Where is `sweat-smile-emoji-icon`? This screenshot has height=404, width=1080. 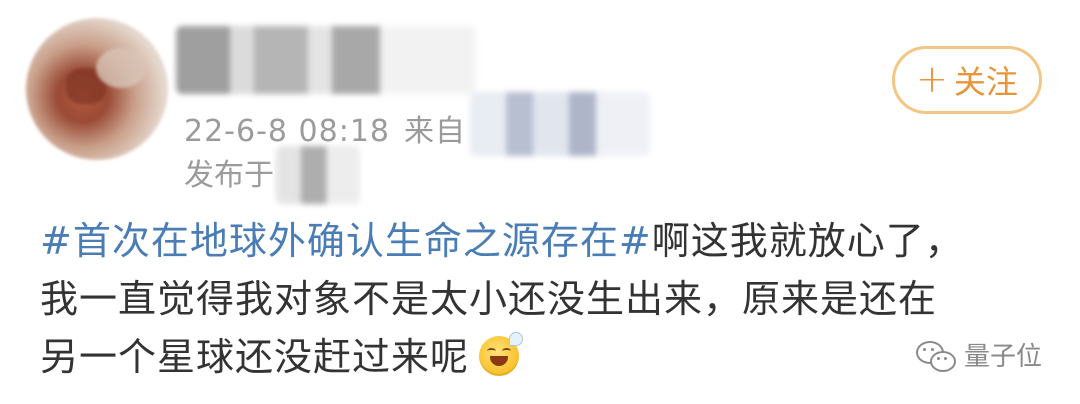 sweat-smile-emoji-icon is located at coordinates (501, 355).